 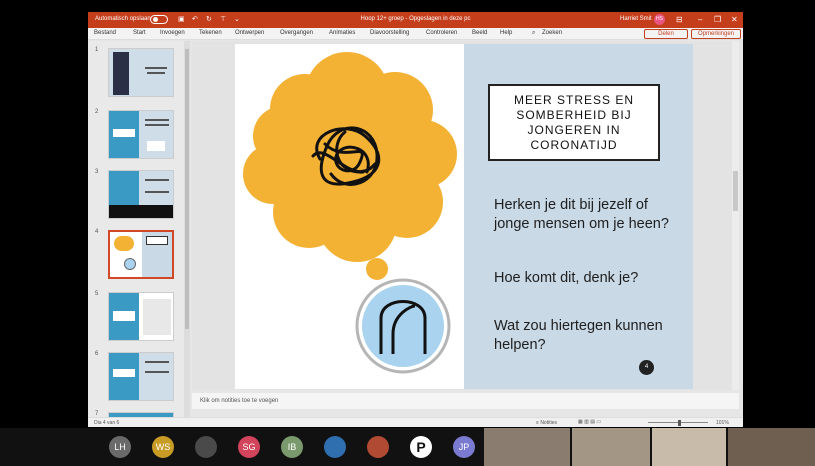 What do you see at coordinates (679, 19) in the screenshot?
I see `ribbon-display-icon: ⊟` at bounding box center [679, 19].